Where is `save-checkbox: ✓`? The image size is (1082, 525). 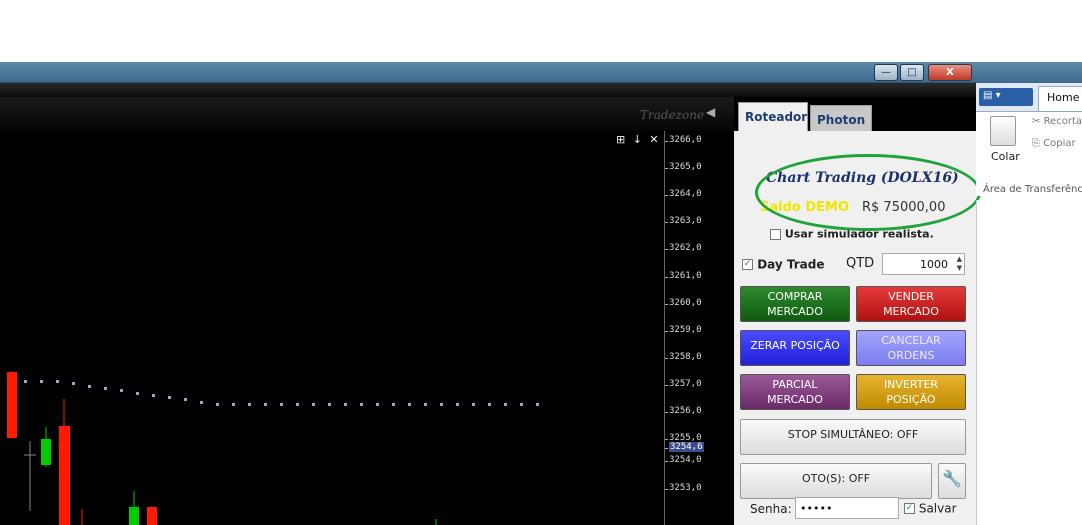 save-checkbox: ✓ is located at coordinates (909, 508).